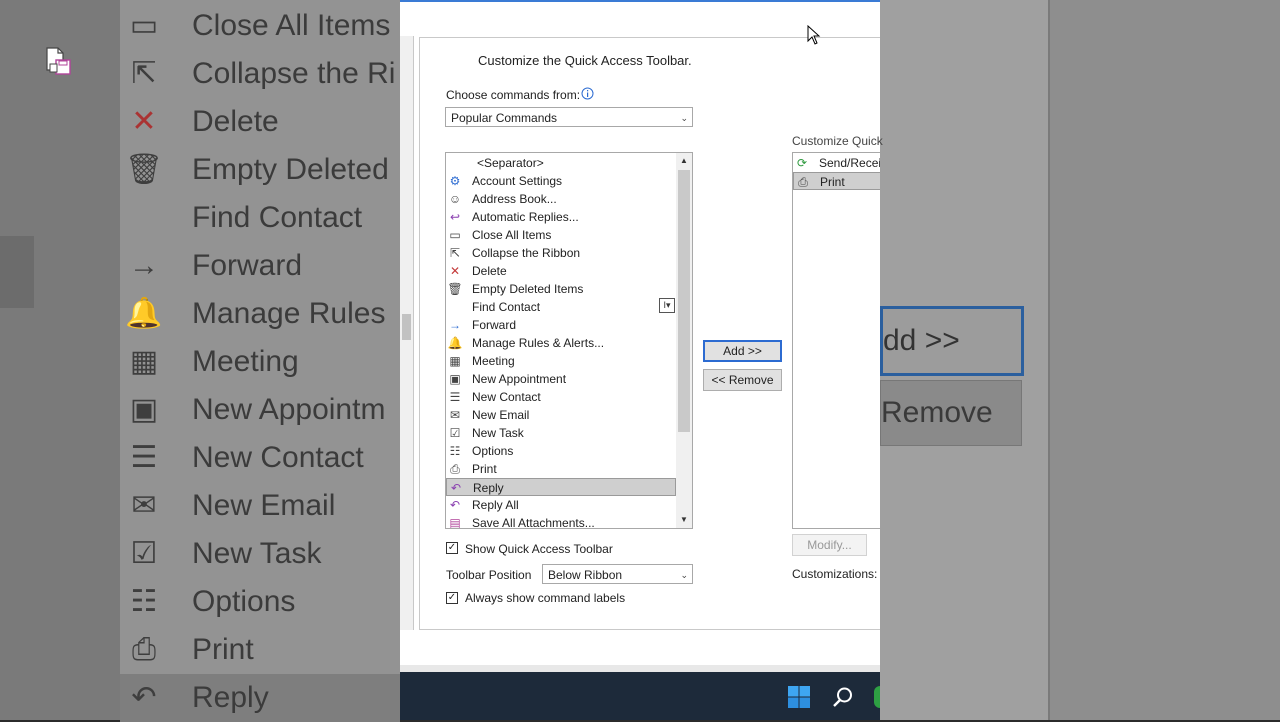 The height and width of the screenshot is (722, 1280). I want to click on add-button: Add >>, so click(742, 351).